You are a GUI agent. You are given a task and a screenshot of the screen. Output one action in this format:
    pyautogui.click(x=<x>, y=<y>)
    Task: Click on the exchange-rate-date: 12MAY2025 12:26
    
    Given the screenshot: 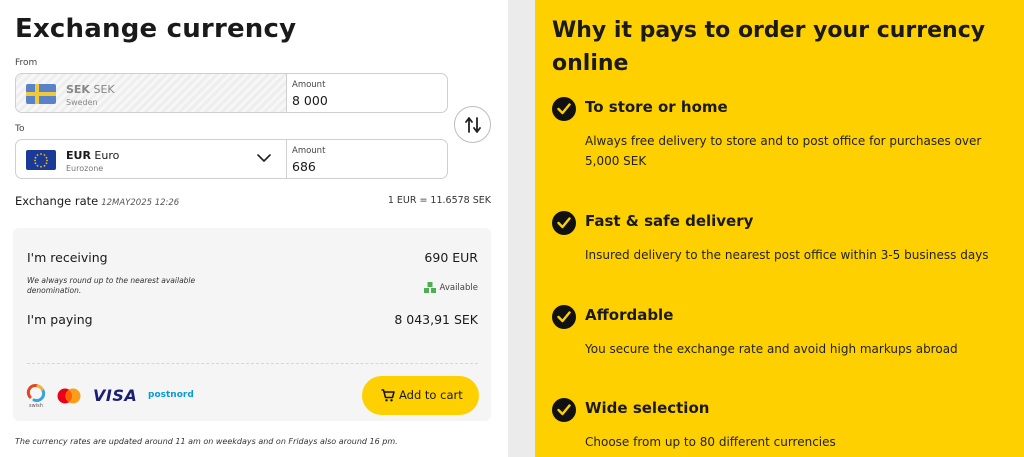 What is the action you would take?
    pyautogui.click(x=140, y=203)
    